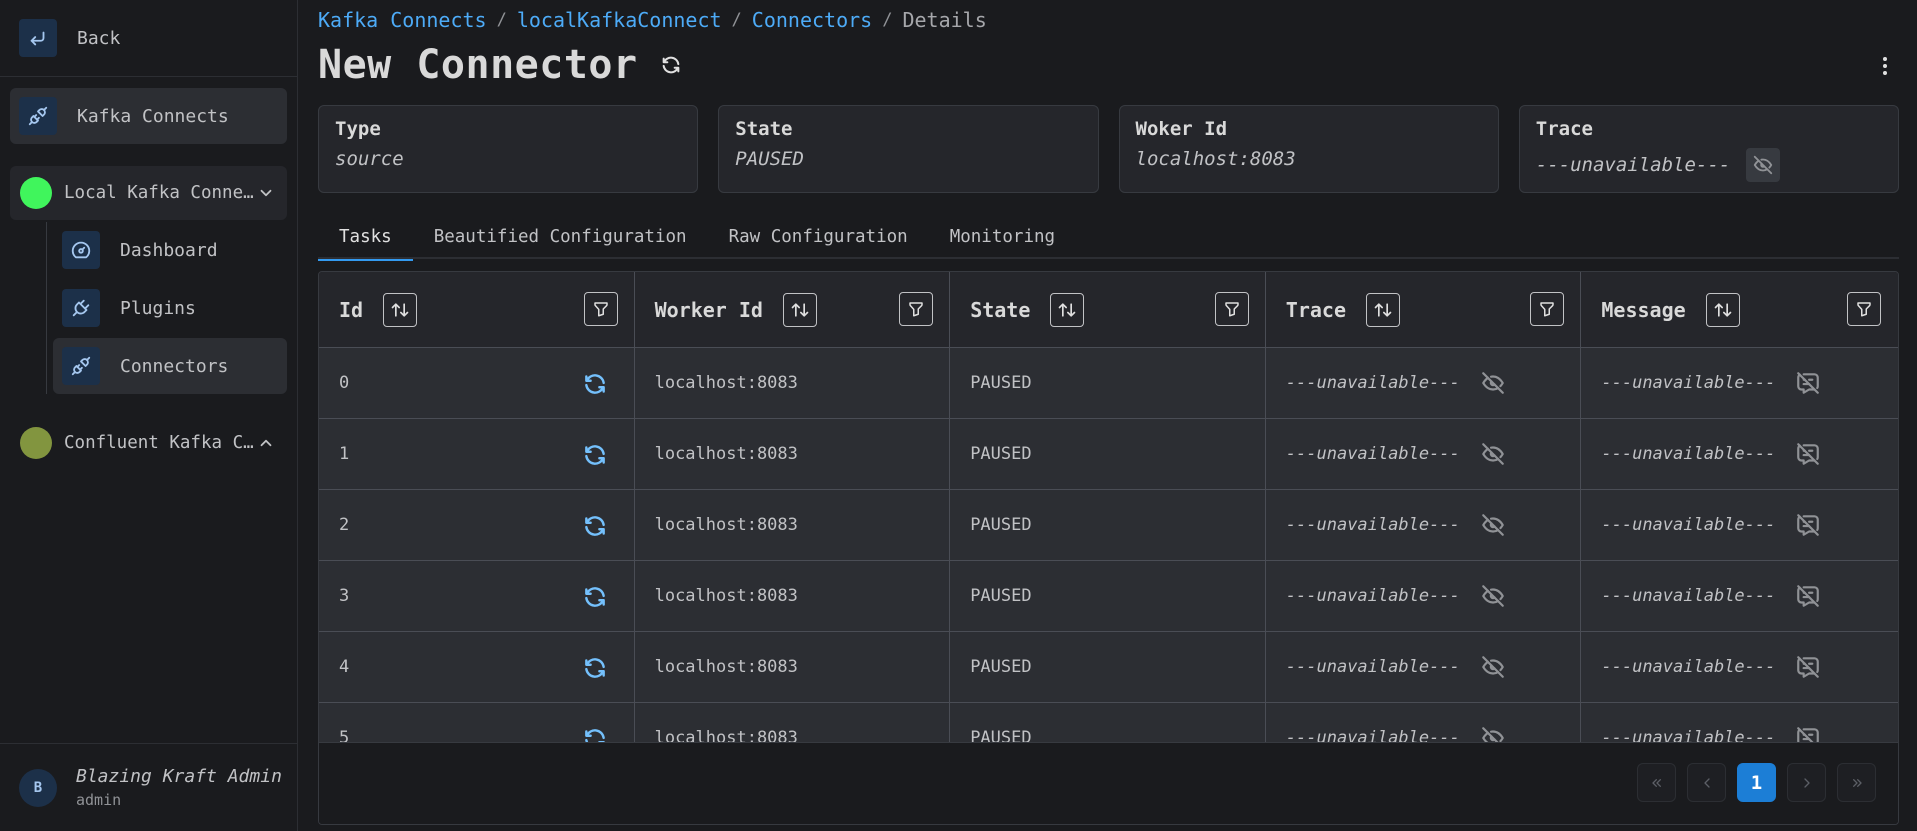  Describe the element at coordinates (1181, 129) in the screenshot. I see `card-title: Woker Id` at that location.